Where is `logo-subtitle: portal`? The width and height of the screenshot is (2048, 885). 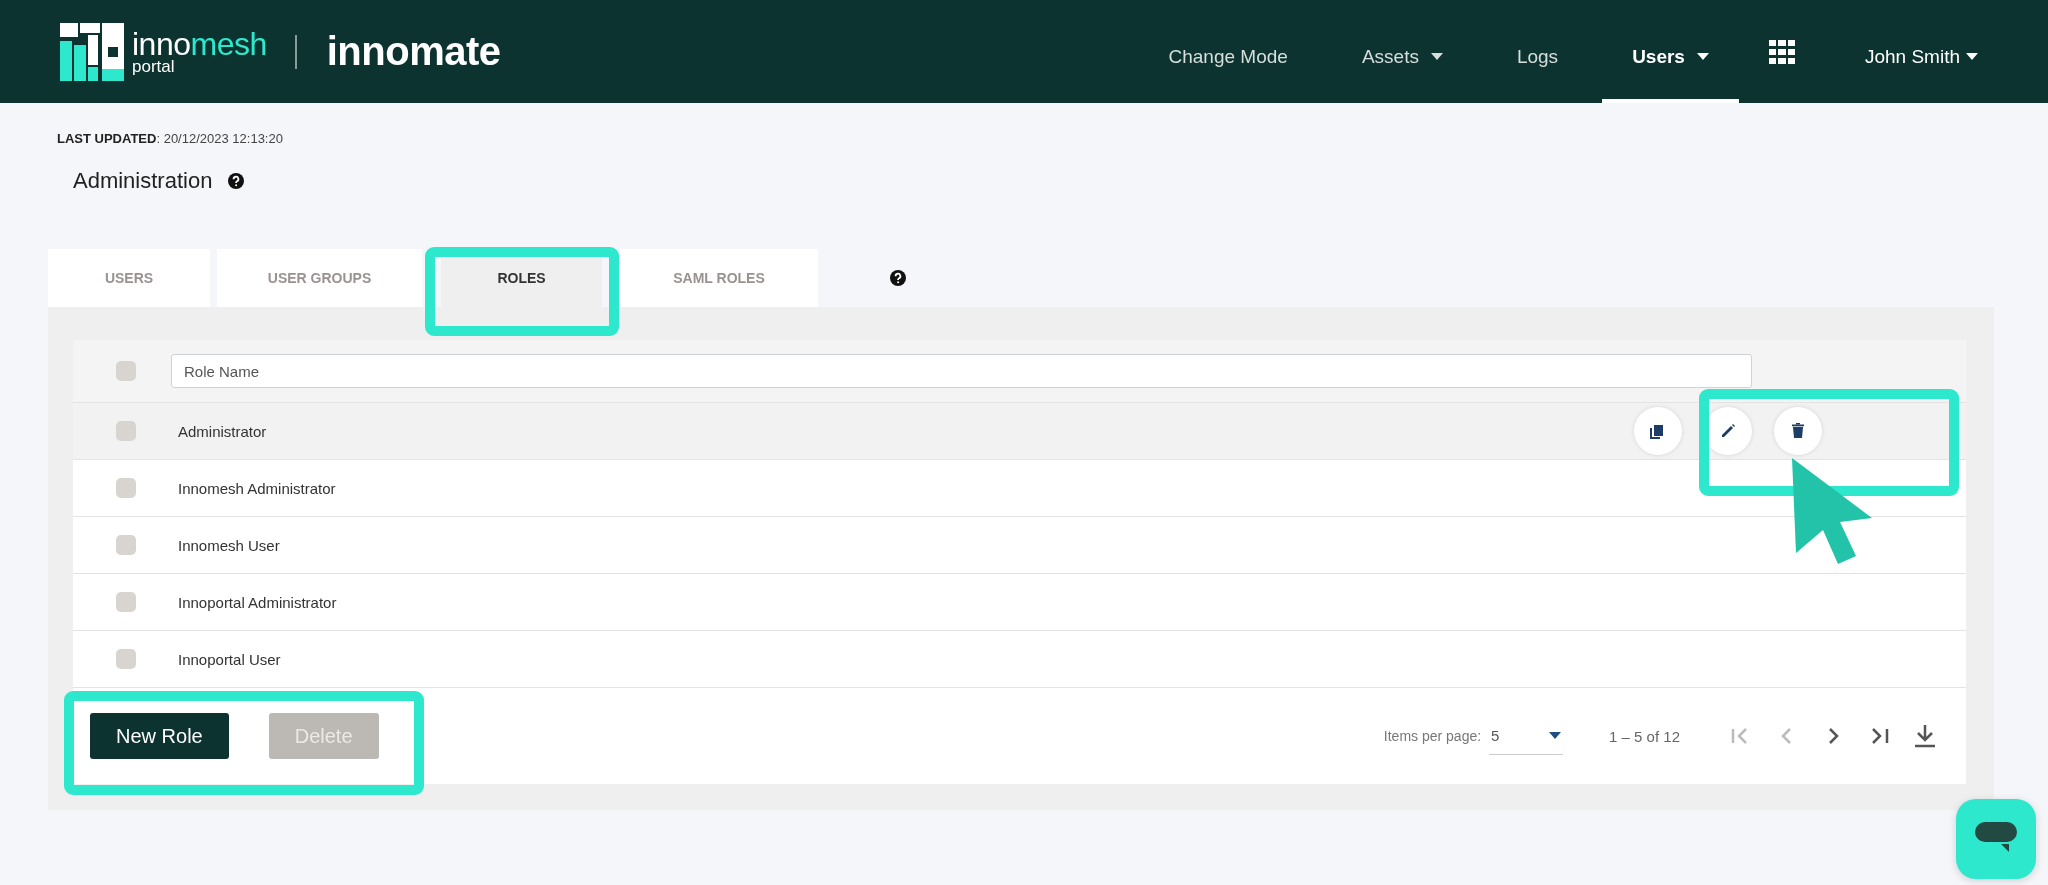 logo-subtitle: portal is located at coordinates (154, 66).